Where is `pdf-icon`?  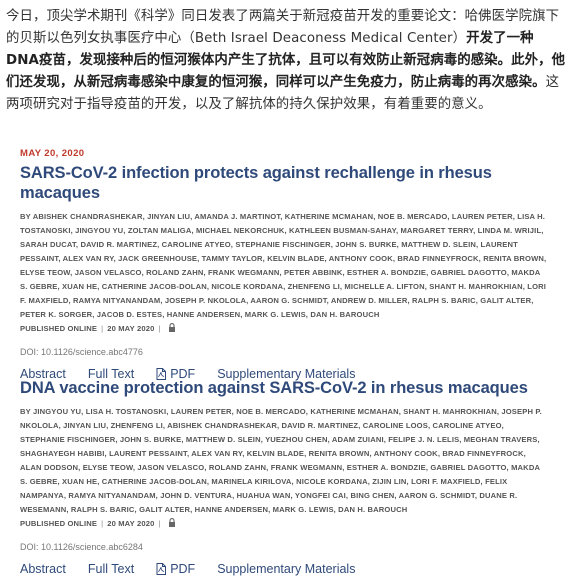
pdf-icon is located at coordinates (161, 569).